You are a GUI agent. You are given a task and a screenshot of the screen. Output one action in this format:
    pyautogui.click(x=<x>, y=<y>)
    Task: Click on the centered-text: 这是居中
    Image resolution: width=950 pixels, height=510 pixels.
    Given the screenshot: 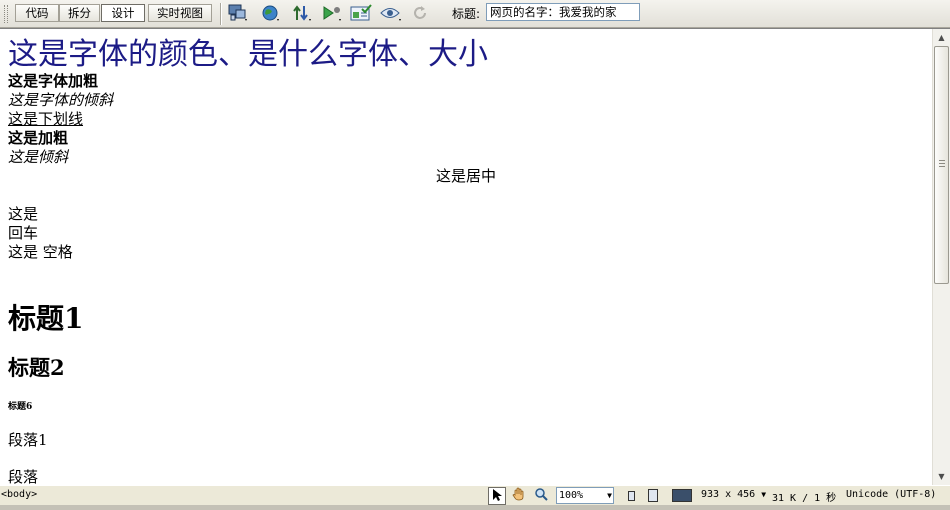 What is the action you would take?
    pyautogui.click(x=465, y=176)
    